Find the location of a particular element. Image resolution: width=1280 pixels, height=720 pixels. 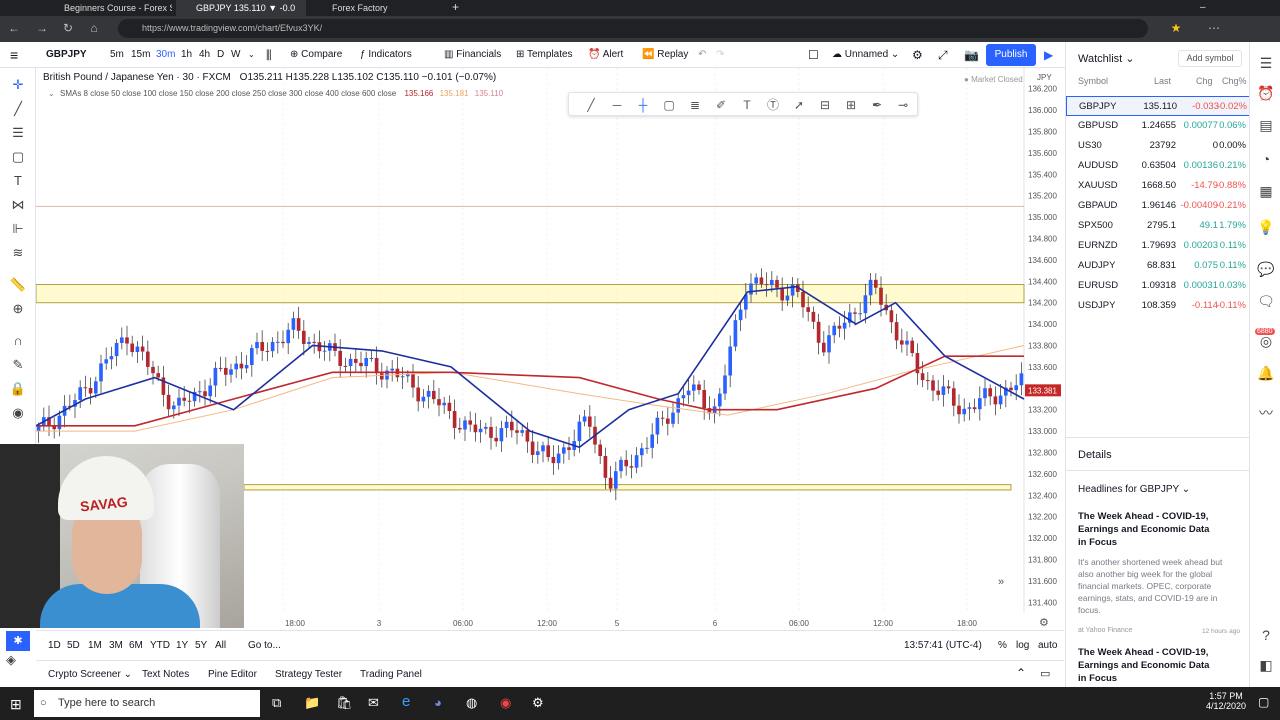

range-1m: 1M is located at coordinates (95, 645).